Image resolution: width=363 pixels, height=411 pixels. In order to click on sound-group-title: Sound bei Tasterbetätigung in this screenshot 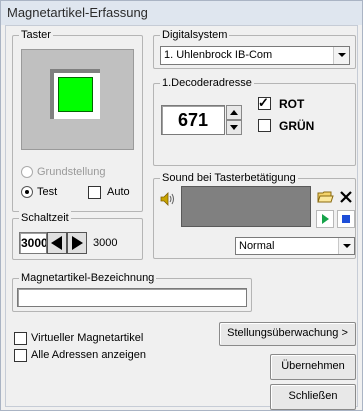, I will do `click(229, 178)`.